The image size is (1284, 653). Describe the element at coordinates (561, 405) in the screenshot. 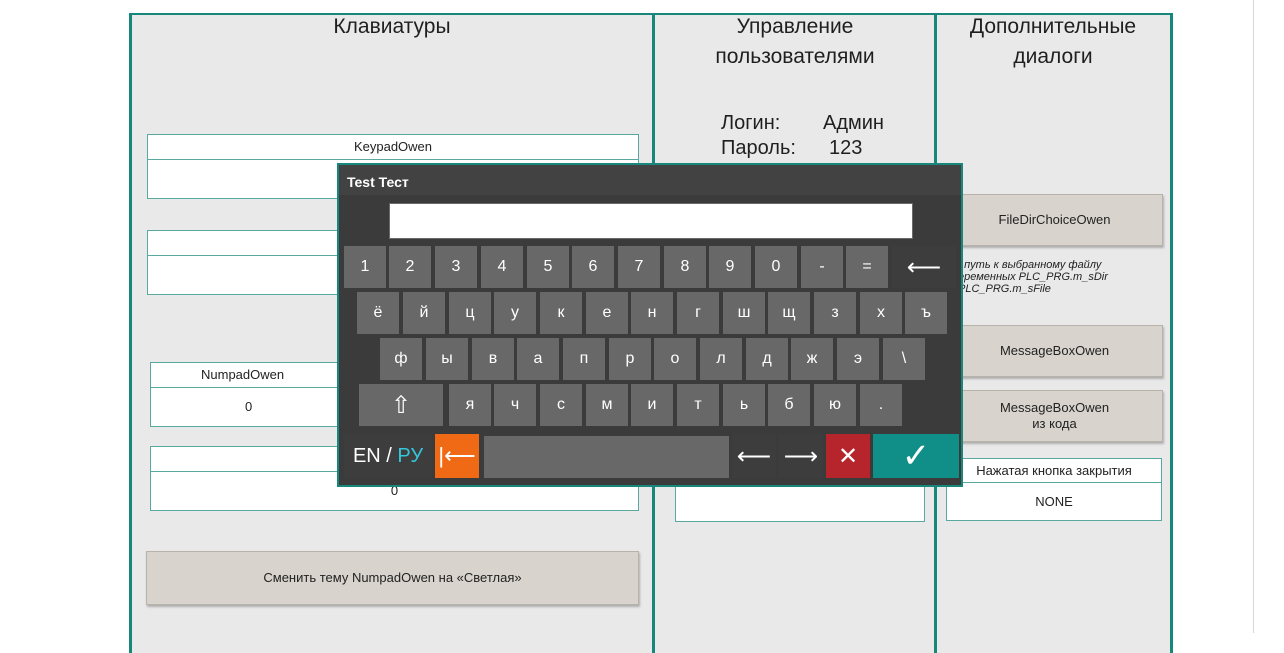

I see `key-s: с` at that location.